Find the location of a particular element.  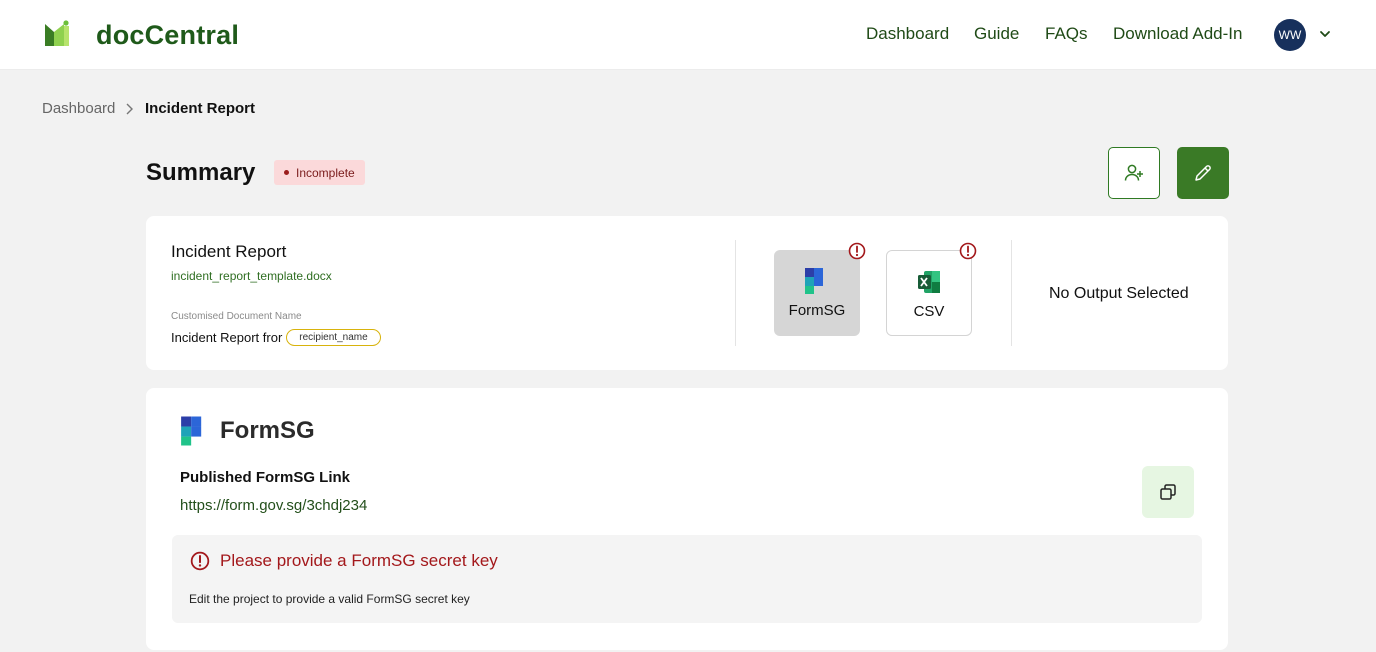

status-text: Incomplete is located at coordinates (325, 172).